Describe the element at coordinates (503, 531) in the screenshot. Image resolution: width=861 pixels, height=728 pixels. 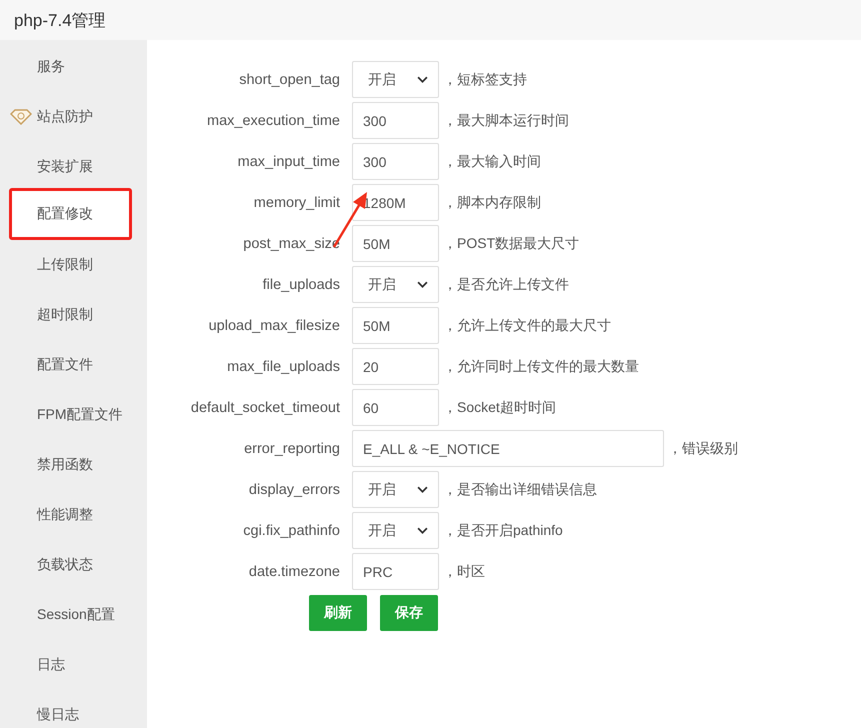
I see `setting-hint: ，是否开启pathinfo` at that location.